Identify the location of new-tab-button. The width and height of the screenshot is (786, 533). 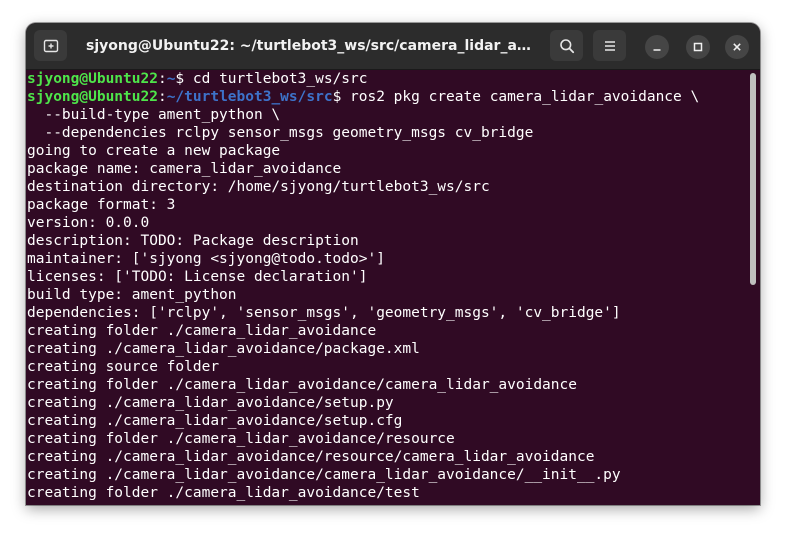
(50, 45).